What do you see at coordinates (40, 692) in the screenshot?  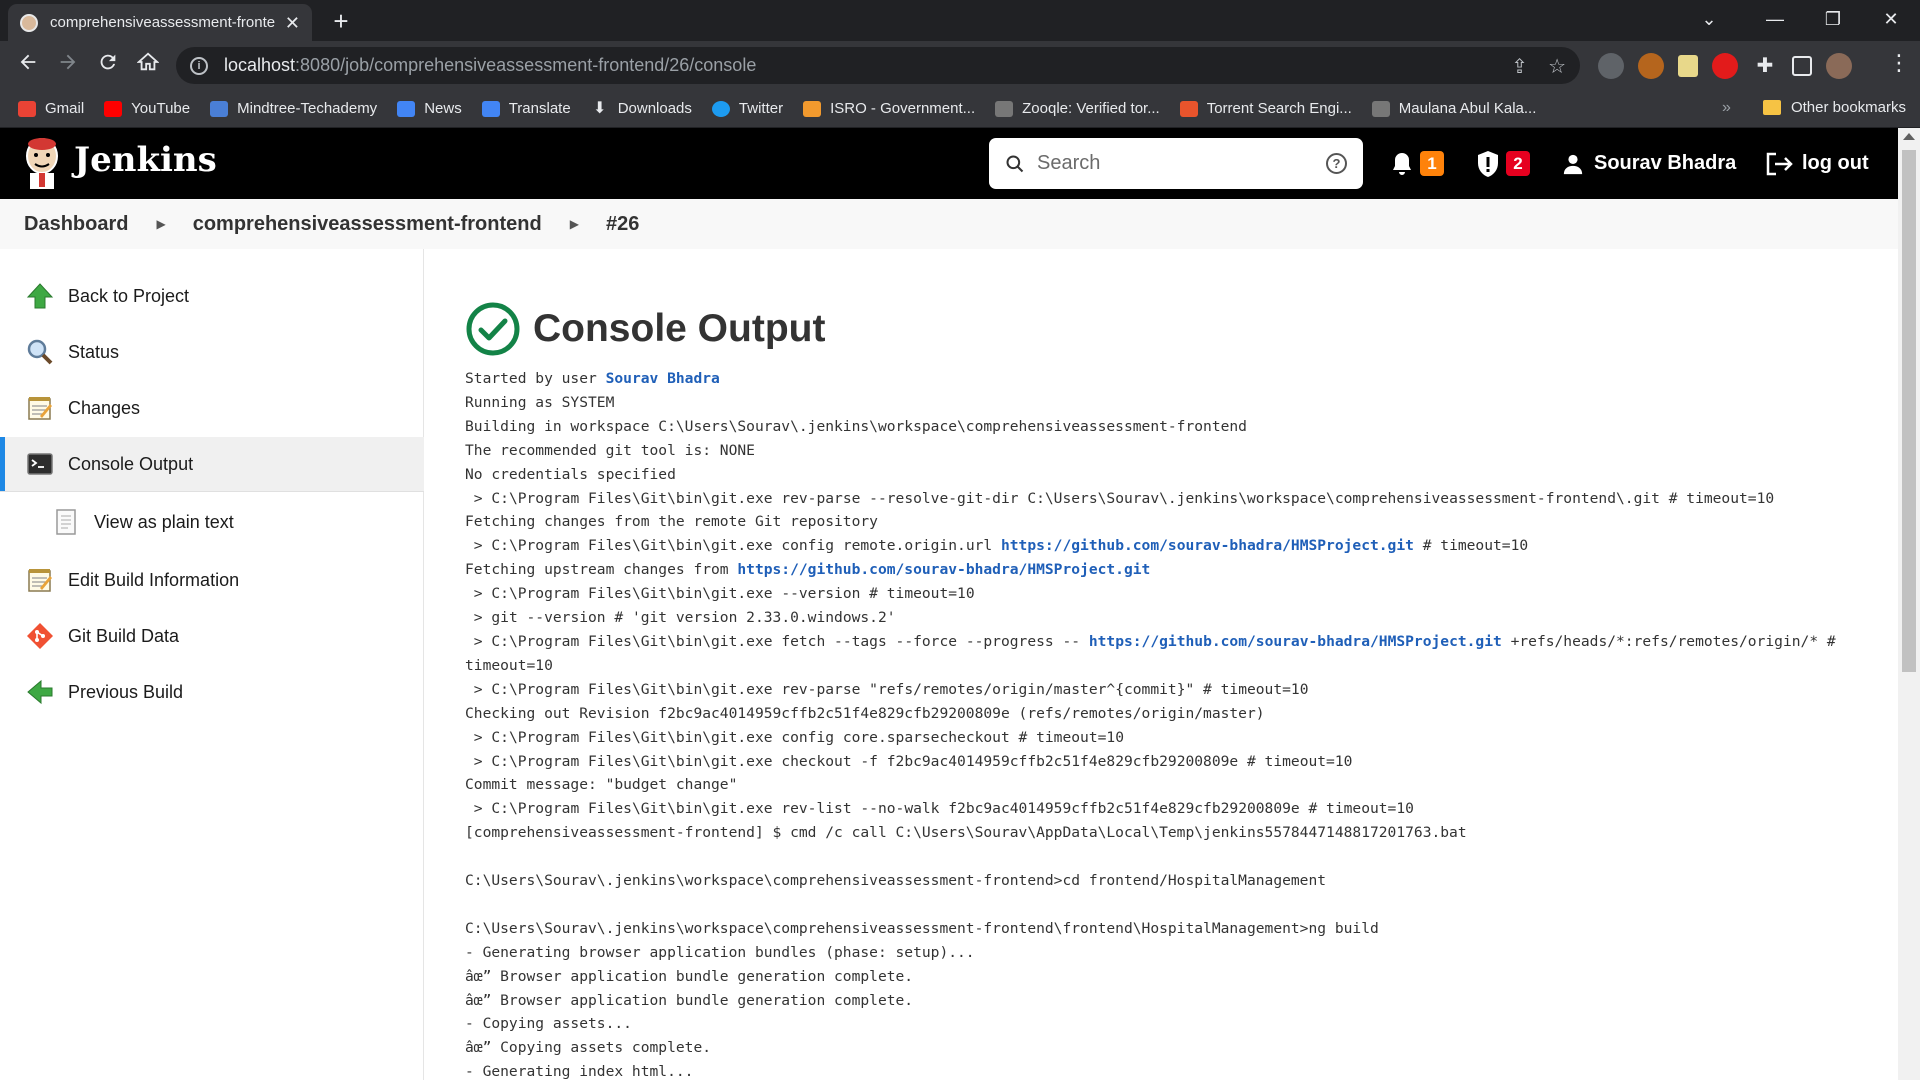 I see `left-arrow-icon` at bounding box center [40, 692].